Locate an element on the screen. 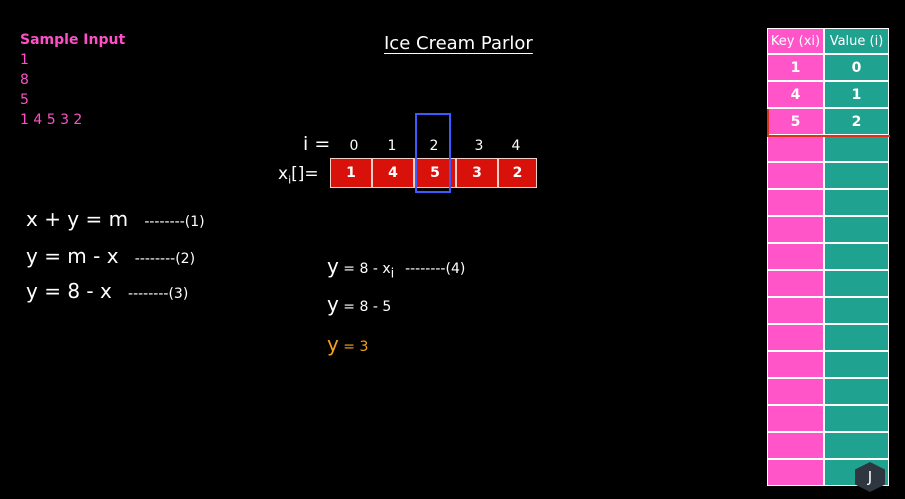  equation-2: y = m - x --------(2) is located at coordinates (110, 256).